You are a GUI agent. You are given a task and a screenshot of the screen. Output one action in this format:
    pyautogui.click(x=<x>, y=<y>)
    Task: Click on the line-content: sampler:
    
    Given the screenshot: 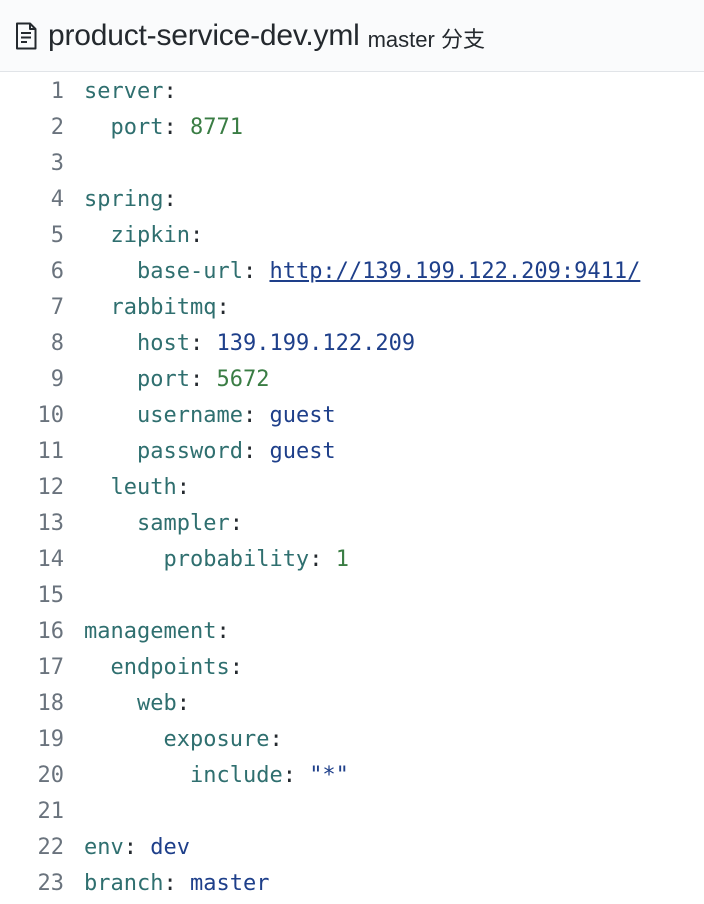 What is the action you would take?
    pyautogui.click(x=189, y=523)
    